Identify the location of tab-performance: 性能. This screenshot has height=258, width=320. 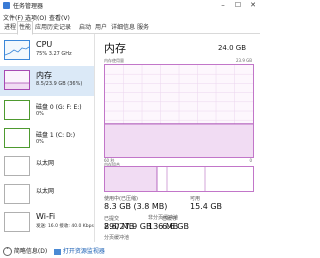
(25, 28).